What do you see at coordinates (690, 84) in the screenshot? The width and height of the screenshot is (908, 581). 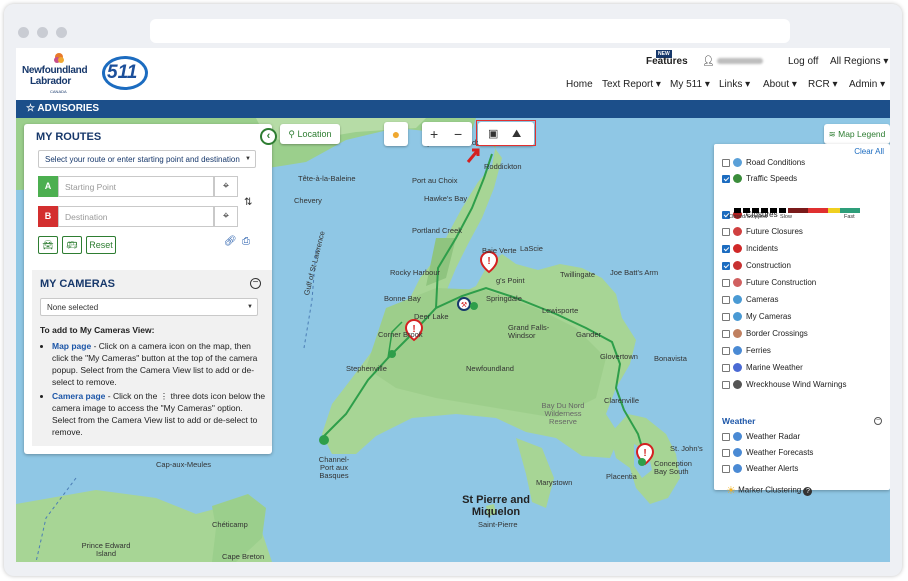 I see `nav-my511: My 511 ▾` at bounding box center [690, 84].